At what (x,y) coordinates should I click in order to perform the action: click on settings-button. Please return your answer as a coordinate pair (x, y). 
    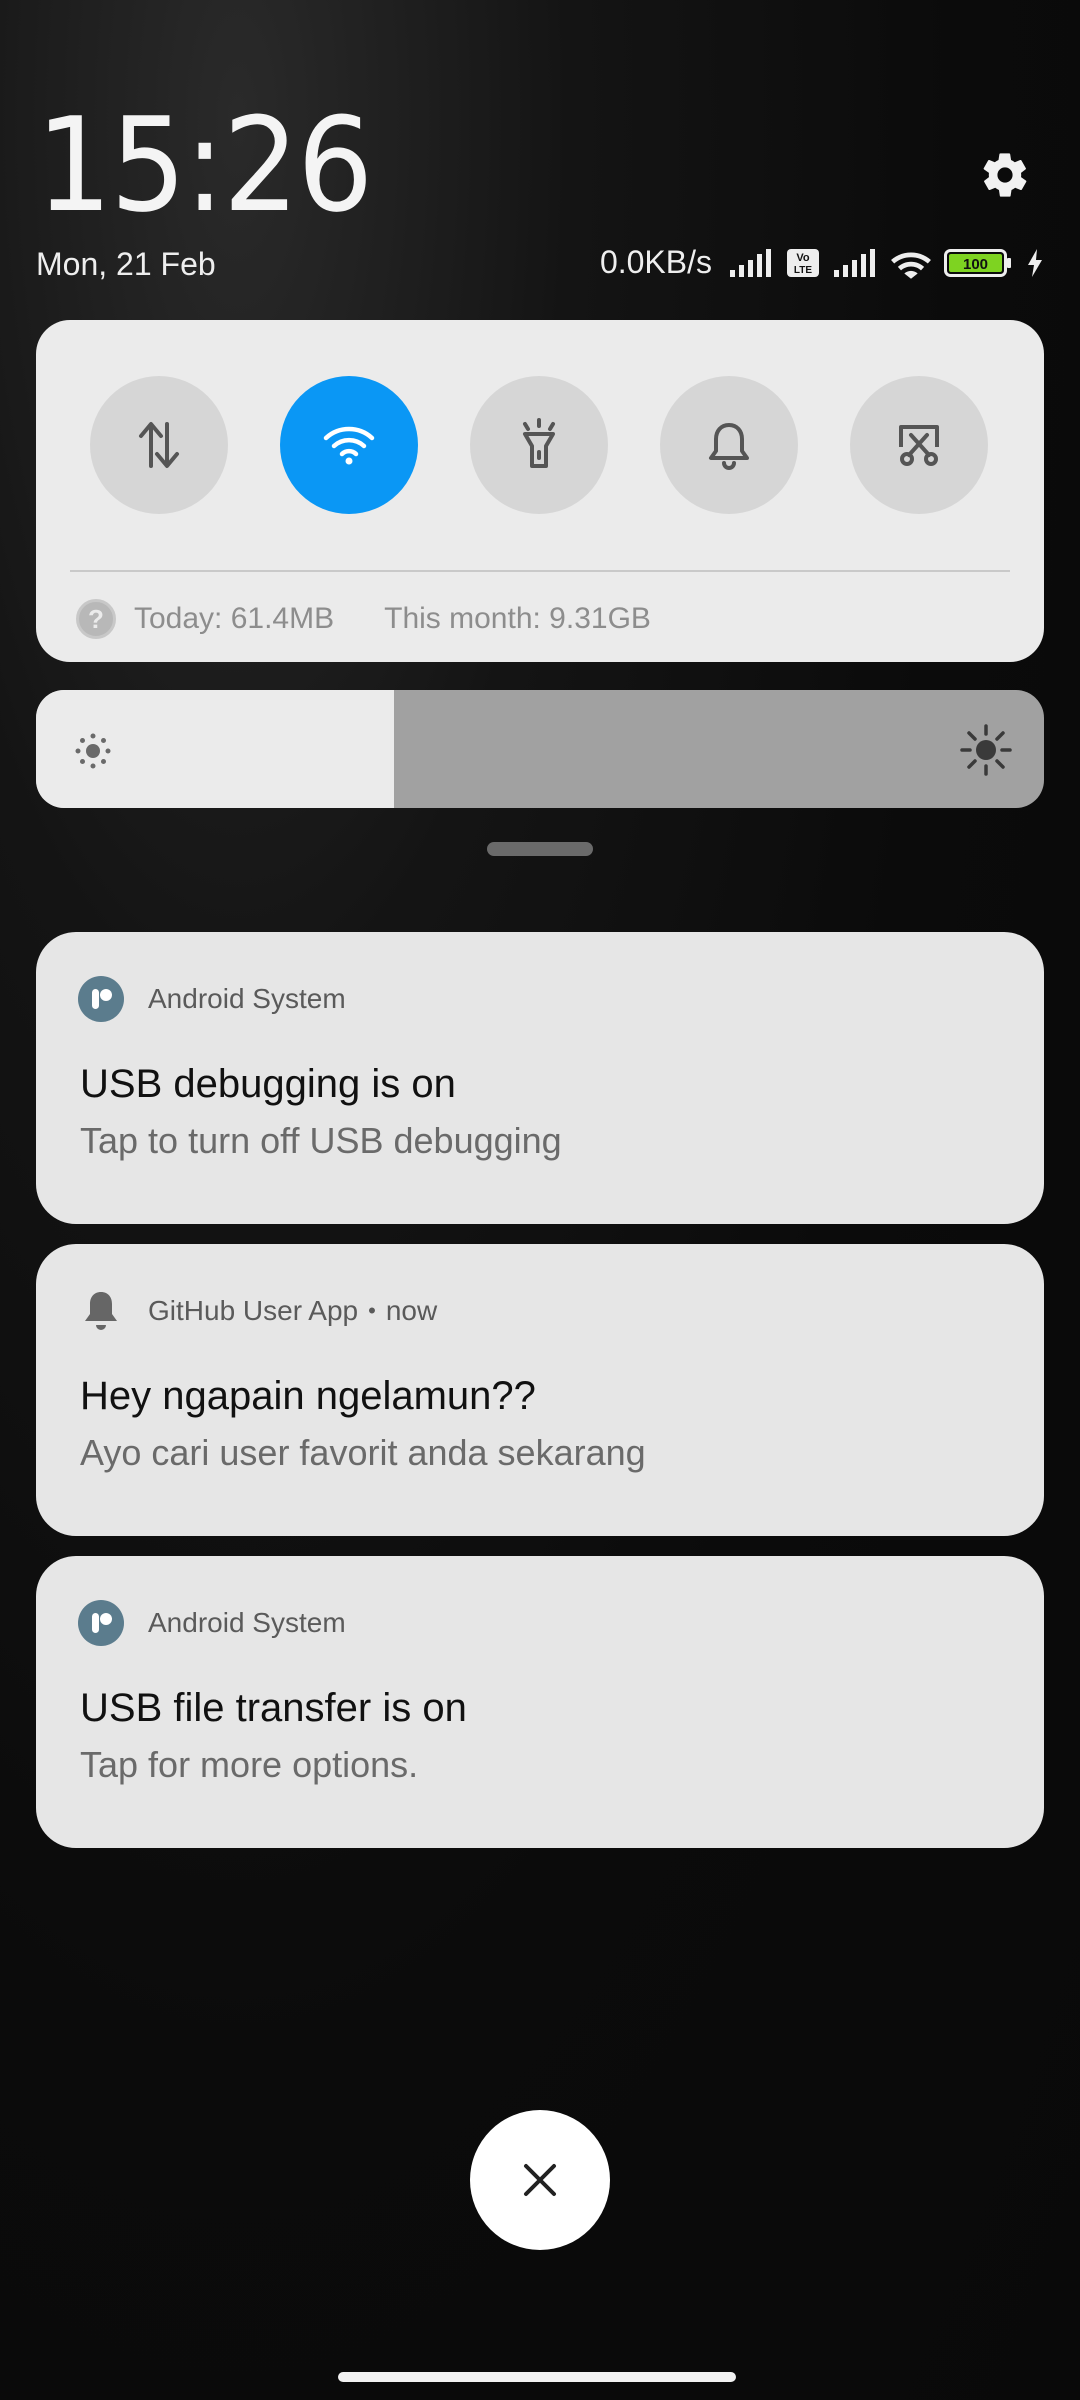
    Looking at the image, I should click on (1005, 175).